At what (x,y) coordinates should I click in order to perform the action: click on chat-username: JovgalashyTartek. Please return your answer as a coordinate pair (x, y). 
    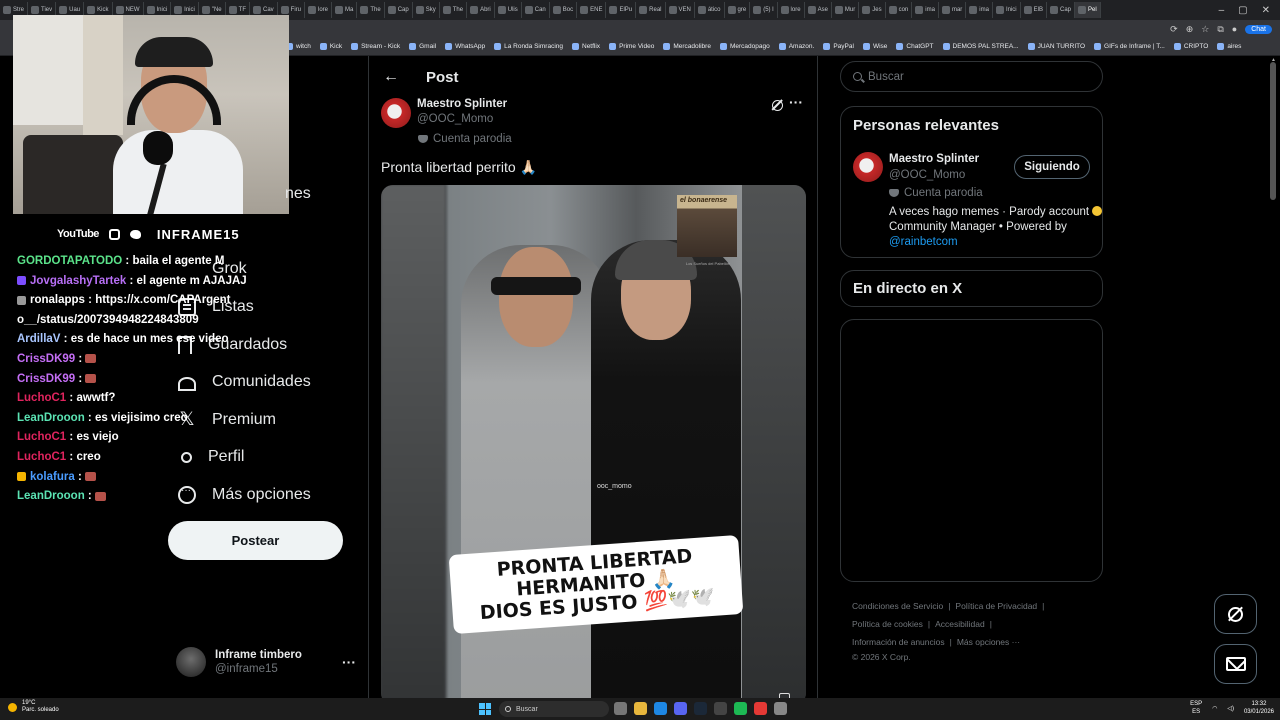
    Looking at the image, I should click on (78, 281).